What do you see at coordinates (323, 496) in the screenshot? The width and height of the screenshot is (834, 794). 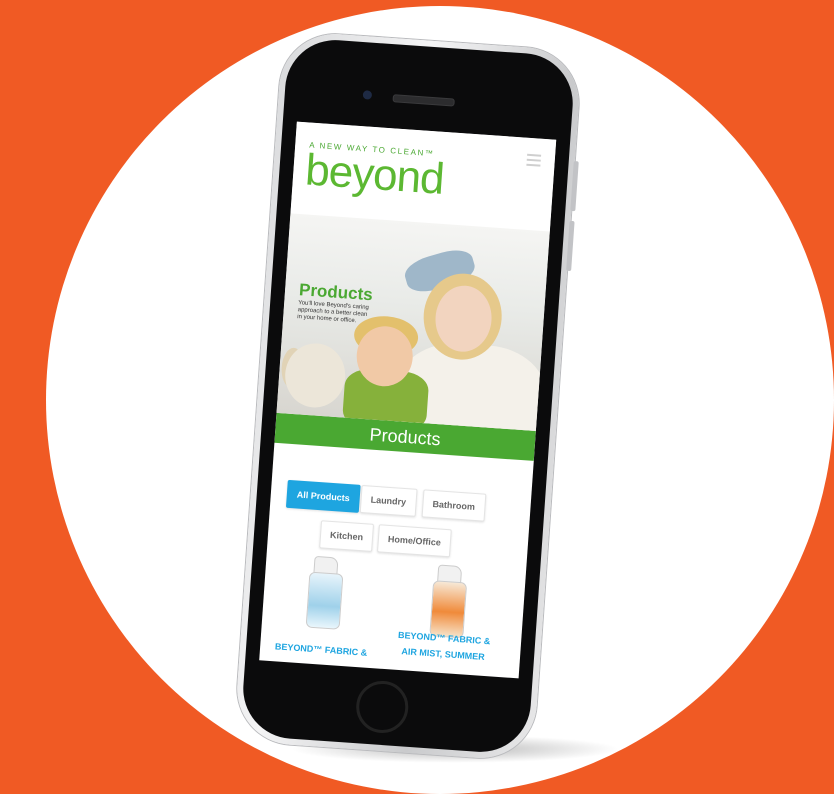 I see `filter-all-products: All Products` at bounding box center [323, 496].